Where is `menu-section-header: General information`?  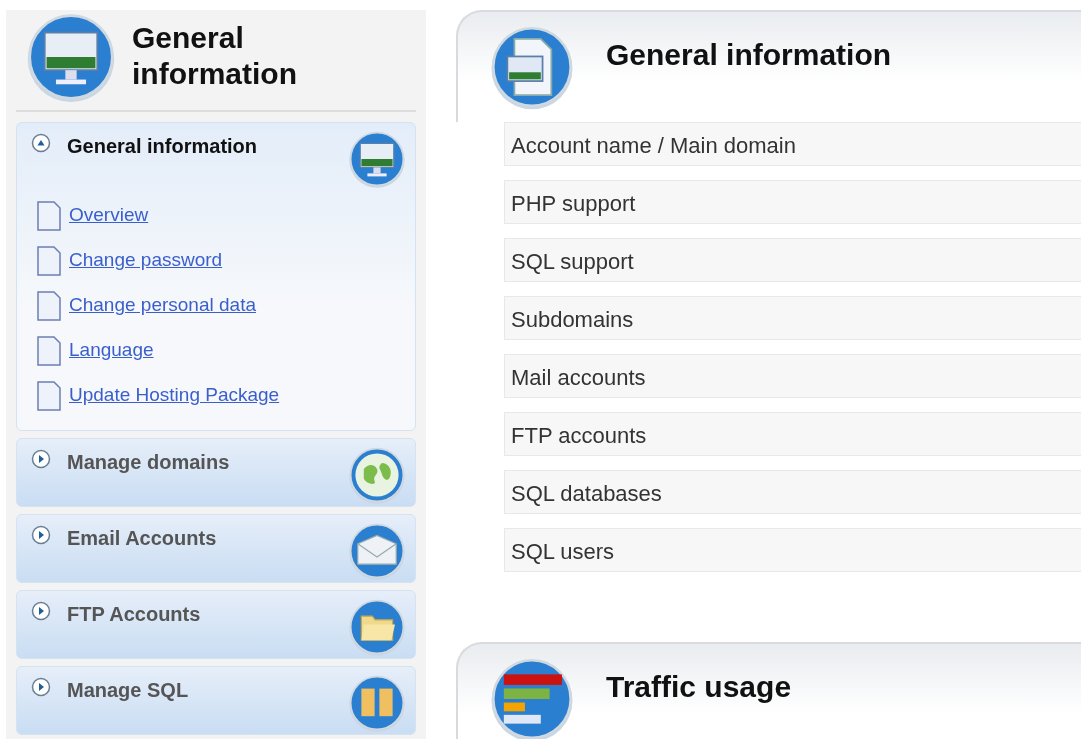 menu-section-header: General information is located at coordinates (199, 146).